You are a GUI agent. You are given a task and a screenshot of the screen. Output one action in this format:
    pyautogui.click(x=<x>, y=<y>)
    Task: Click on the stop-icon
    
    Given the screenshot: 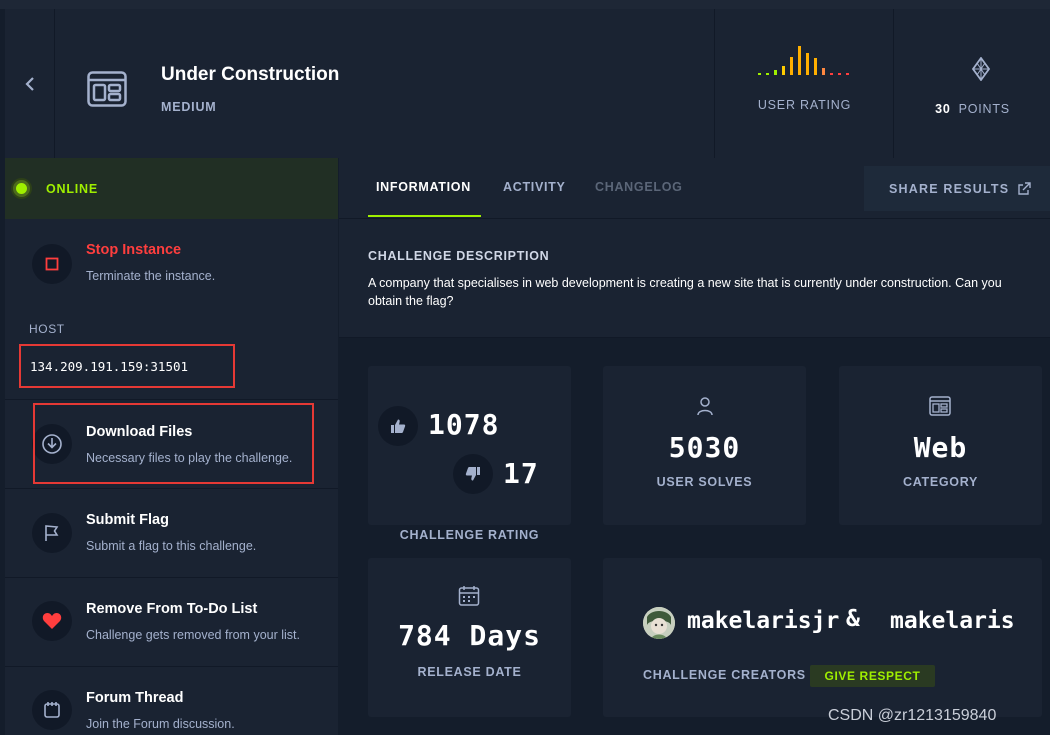 What is the action you would take?
    pyautogui.click(x=52, y=264)
    